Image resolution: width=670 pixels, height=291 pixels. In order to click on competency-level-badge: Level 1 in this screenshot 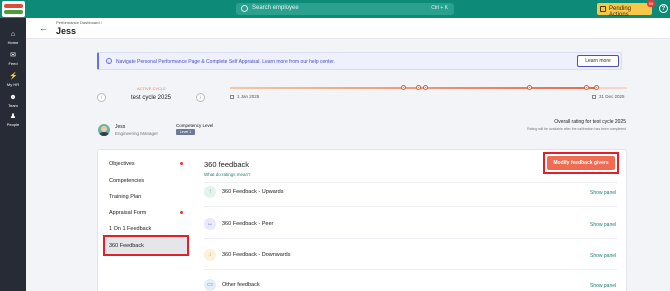, I will do `click(185, 132)`.